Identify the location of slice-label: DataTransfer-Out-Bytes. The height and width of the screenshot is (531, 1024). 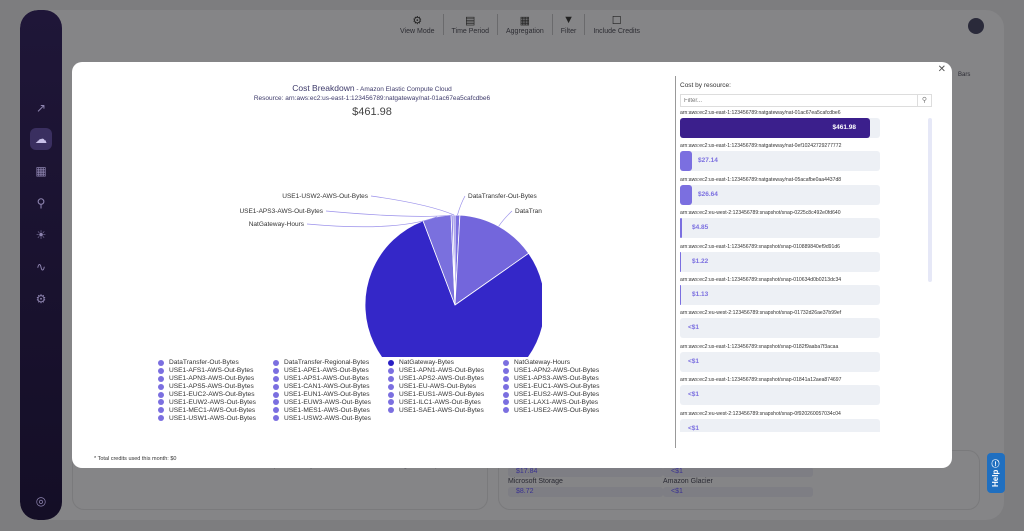
(503, 196).